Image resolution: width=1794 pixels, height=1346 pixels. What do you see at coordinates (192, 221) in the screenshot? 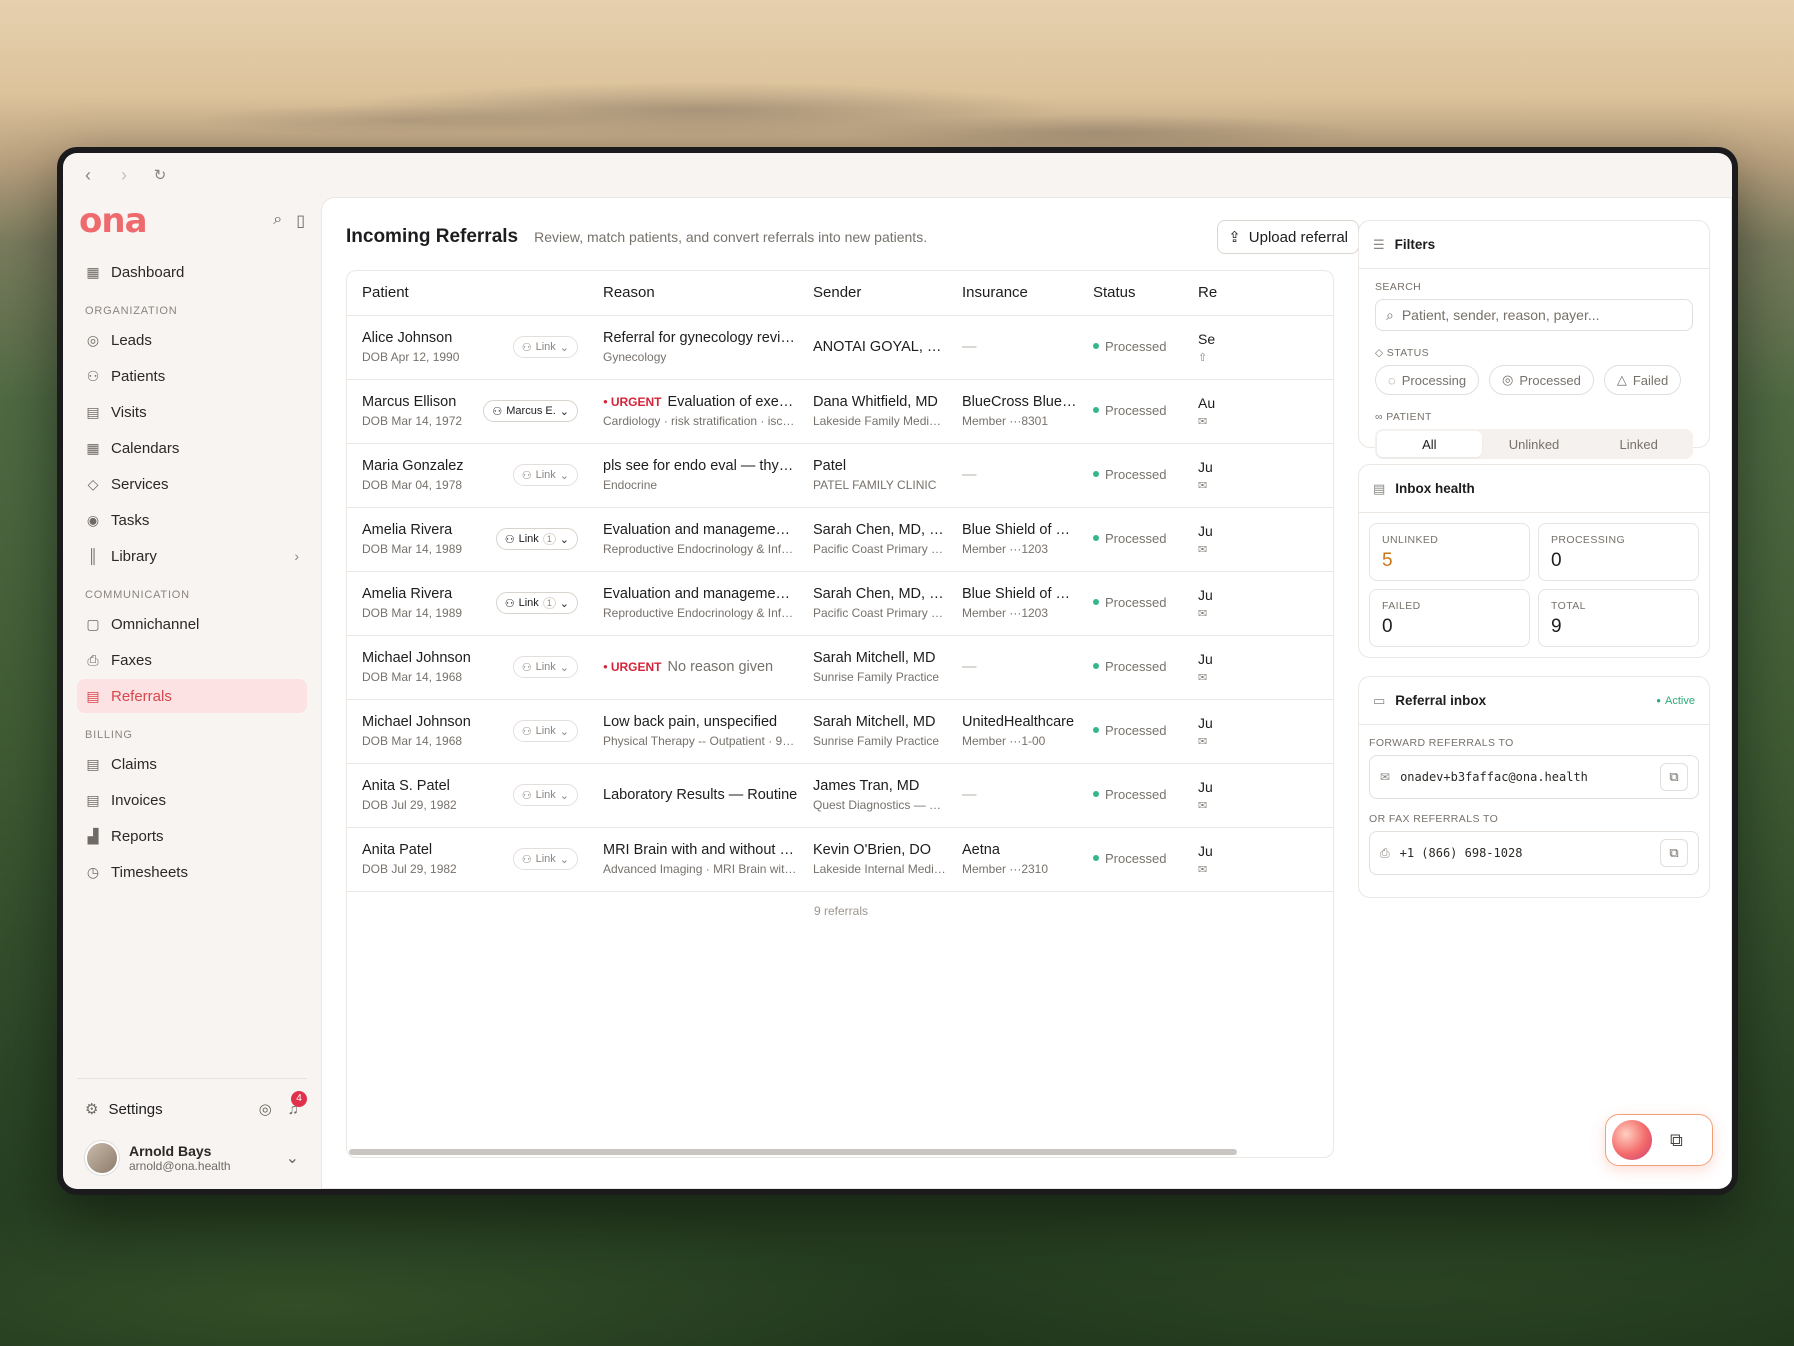
I see `brand-row: ona ⌕ ▯` at bounding box center [192, 221].